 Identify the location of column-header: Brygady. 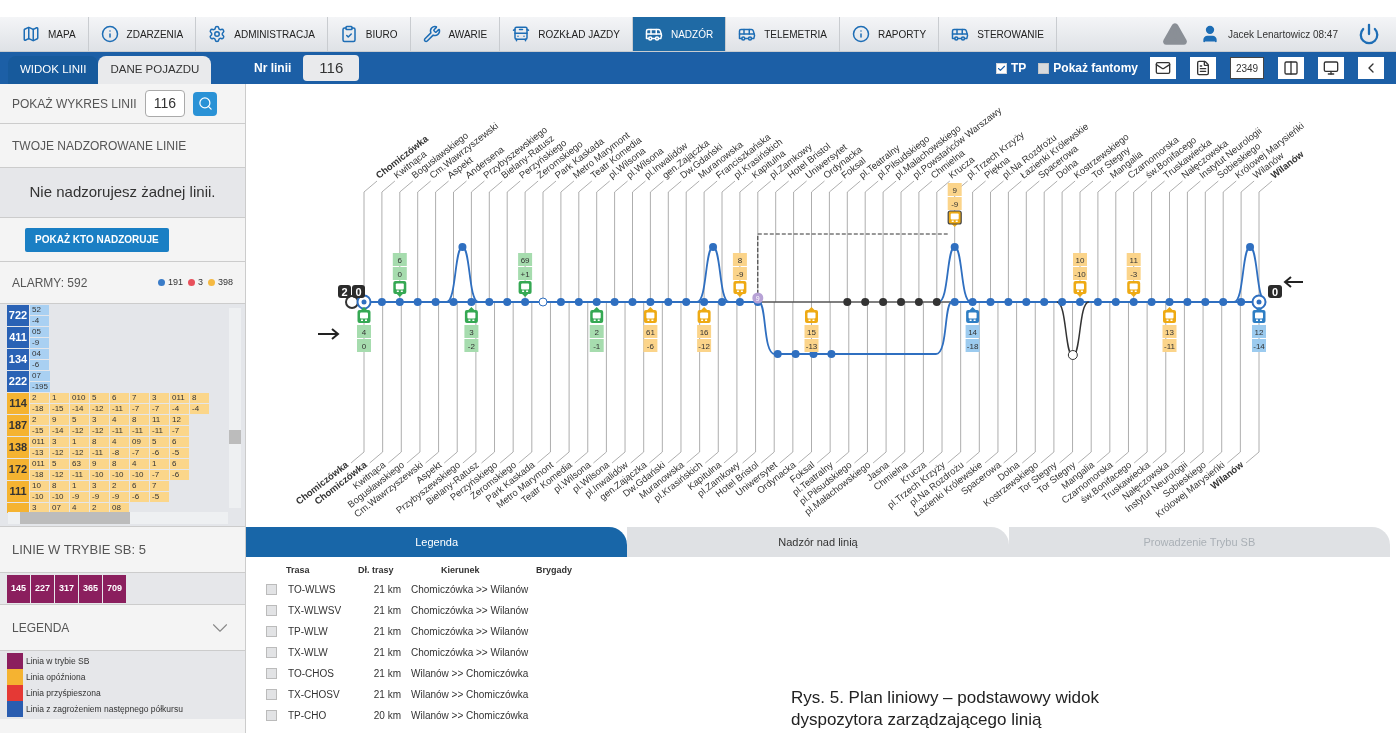
(554, 571).